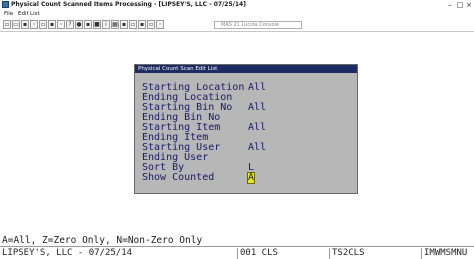 This screenshot has height=259, width=474. I want to click on info-icon: i, so click(106, 24).